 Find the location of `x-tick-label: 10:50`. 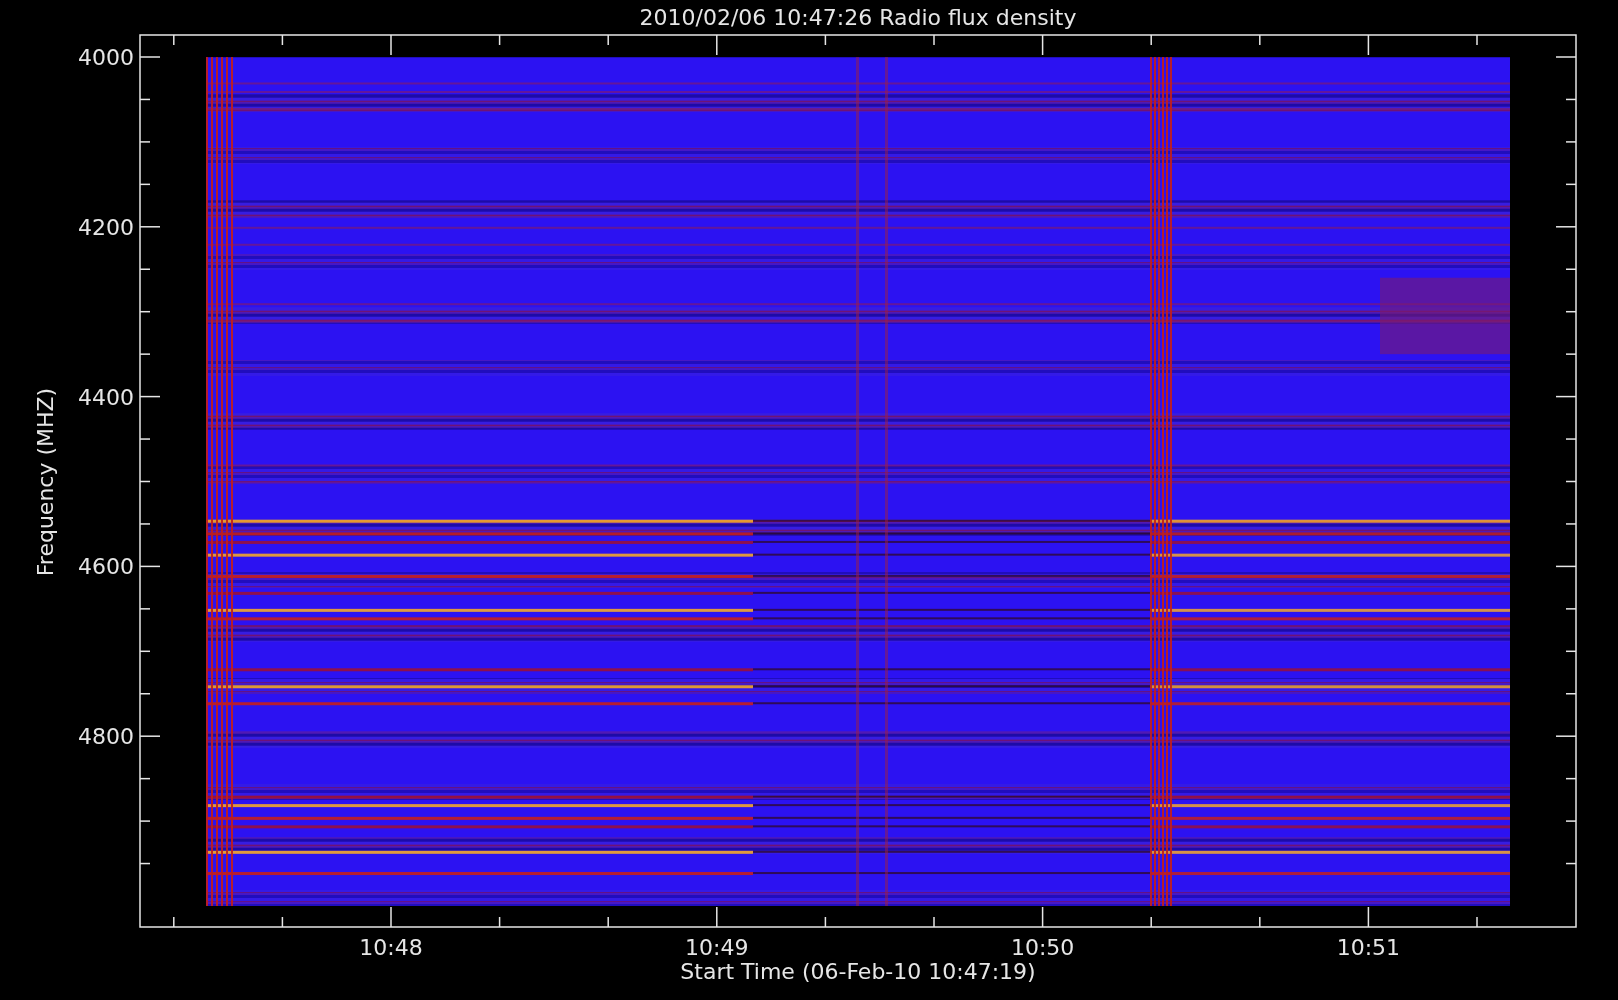

x-tick-label: 10:50 is located at coordinates (1042, 947).